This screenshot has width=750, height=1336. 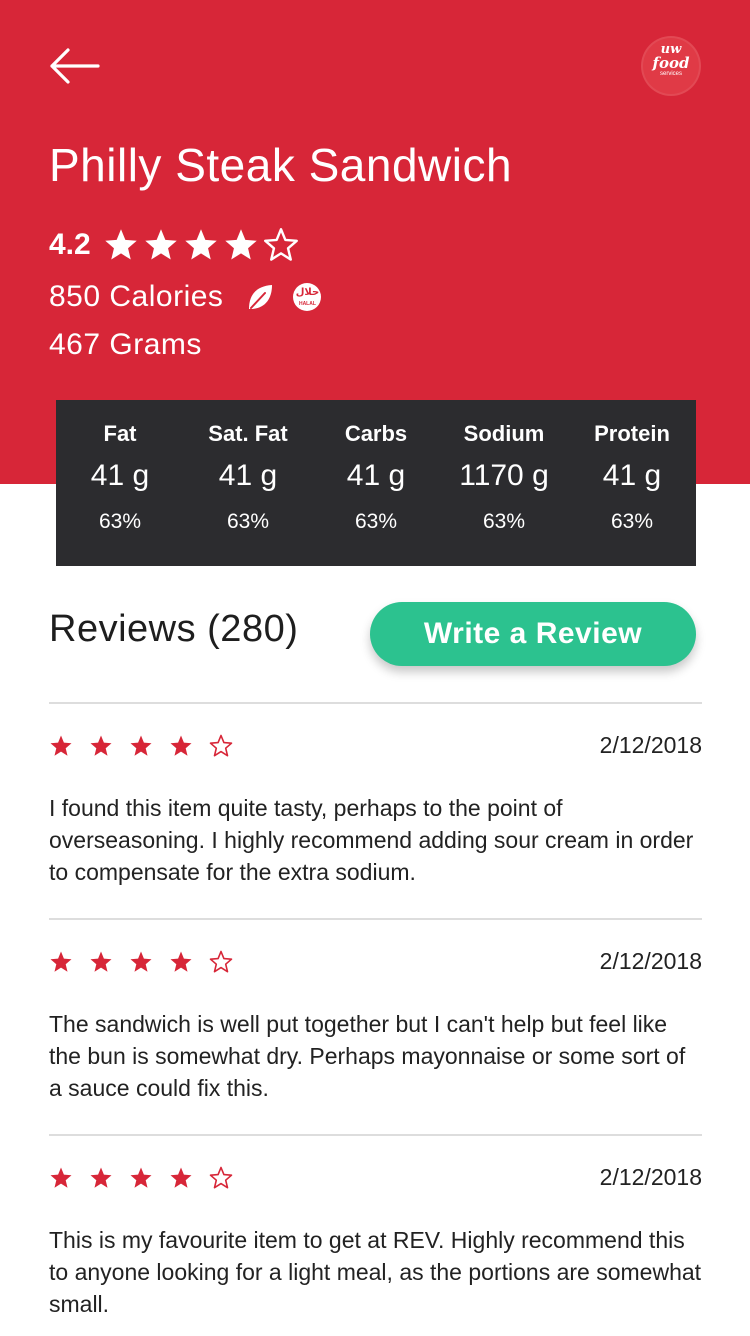 I want to click on nutrition-label: Protein, so click(x=632, y=433).